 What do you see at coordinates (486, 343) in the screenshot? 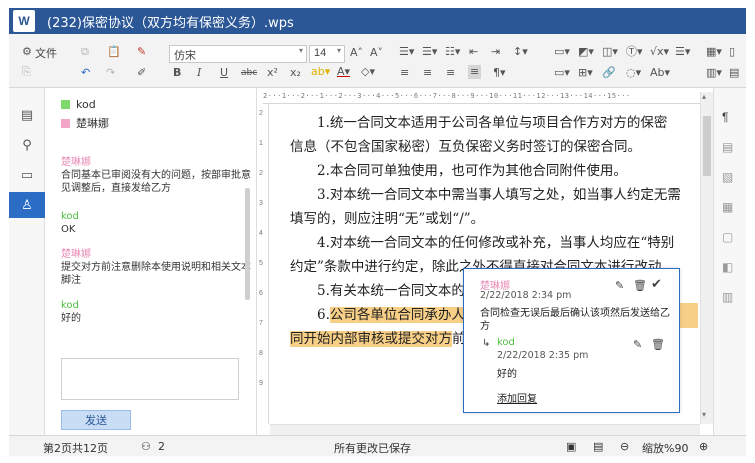
I see `reply-arrow-icon: ↳` at bounding box center [486, 343].